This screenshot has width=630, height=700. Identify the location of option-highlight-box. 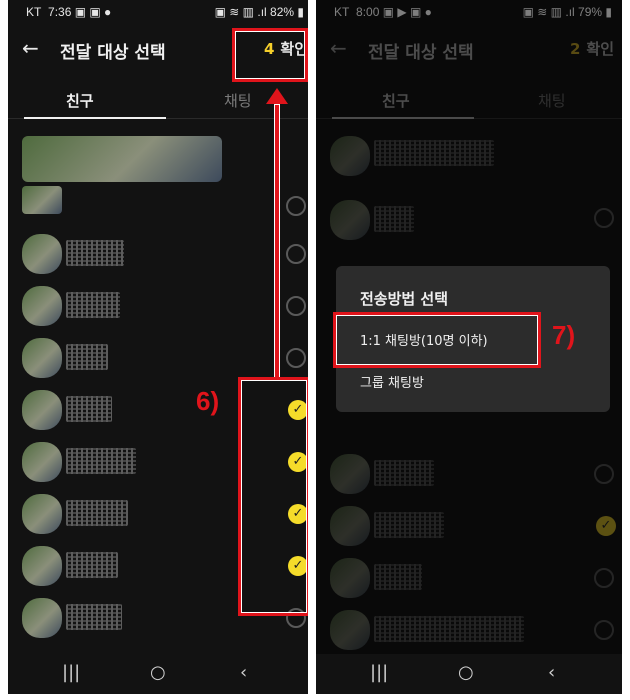
(437, 340).